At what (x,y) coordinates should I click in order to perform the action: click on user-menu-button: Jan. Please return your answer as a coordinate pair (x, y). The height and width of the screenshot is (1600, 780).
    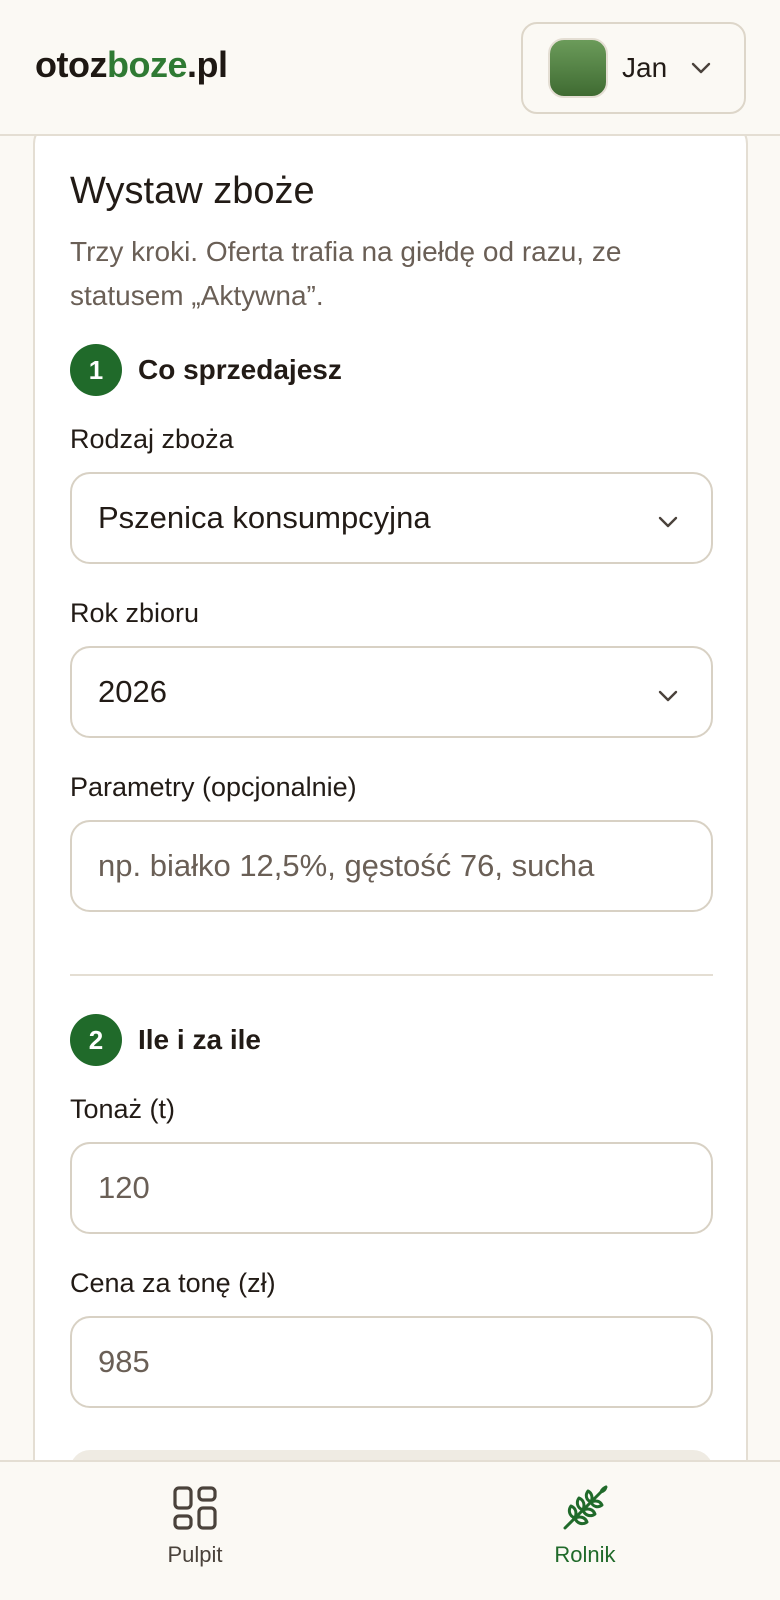
    Looking at the image, I should click on (633, 68).